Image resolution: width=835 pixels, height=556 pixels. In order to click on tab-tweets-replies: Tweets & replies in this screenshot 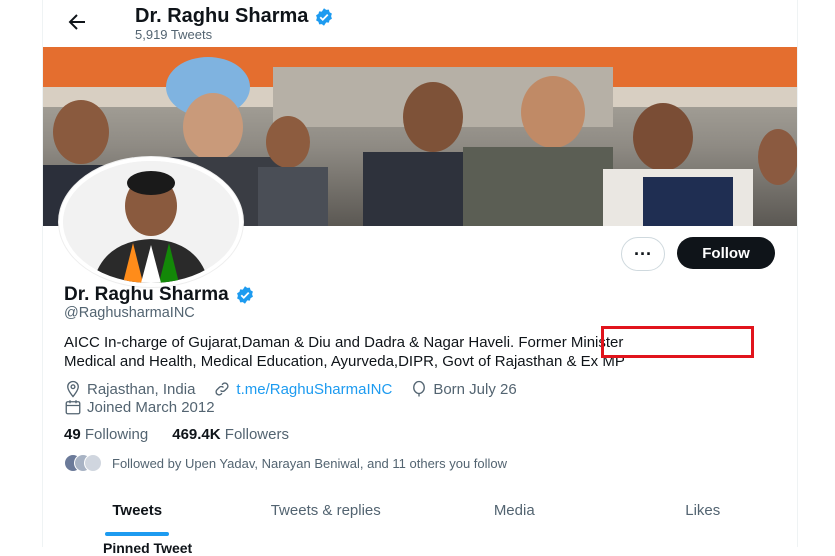, I will do `click(326, 513)`.